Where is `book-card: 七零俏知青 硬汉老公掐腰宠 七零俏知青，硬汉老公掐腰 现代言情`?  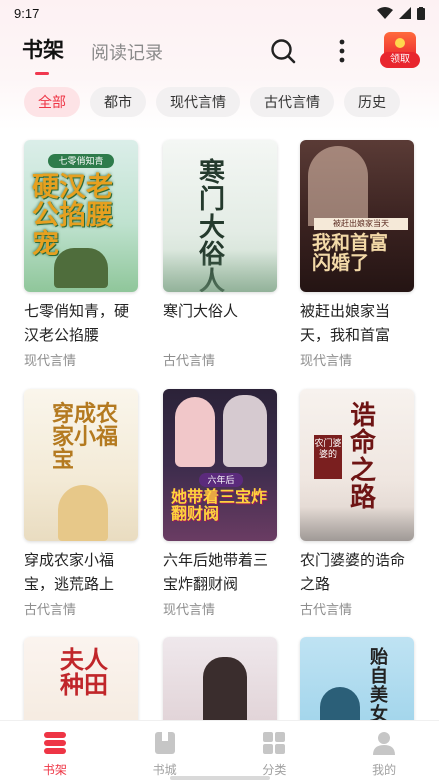
book-card: 七零俏知青 硬汉老公掐腰宠 七零俏知青，硬汉老公掐腰 现代言情 is located at coordinates (82, 254).